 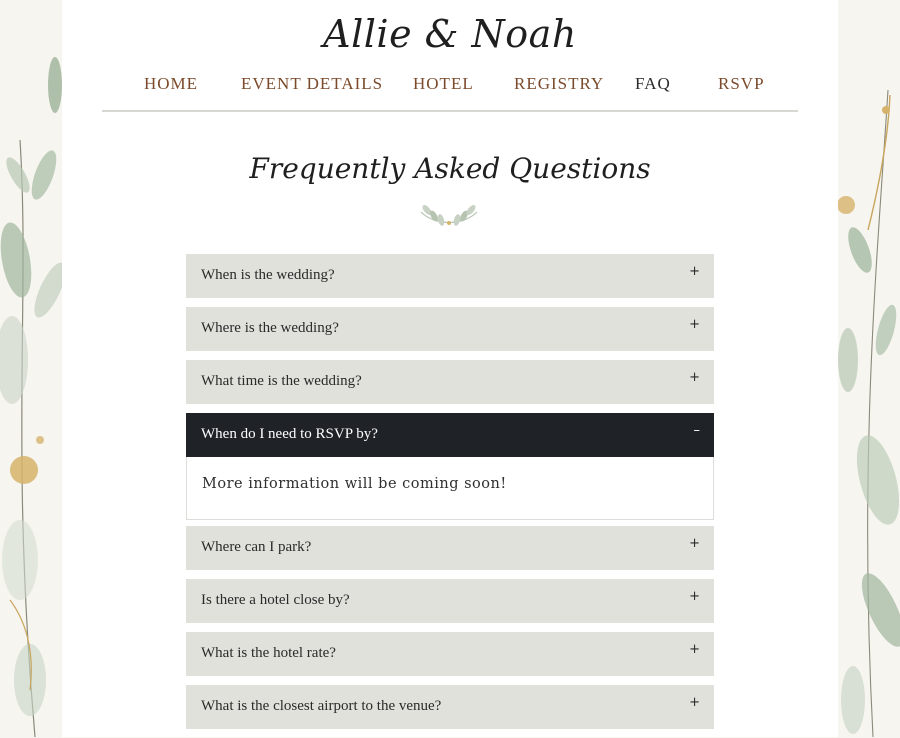 I want to click on faq-question-text: Is there a hotel close by?, so click(x=275, y=600).